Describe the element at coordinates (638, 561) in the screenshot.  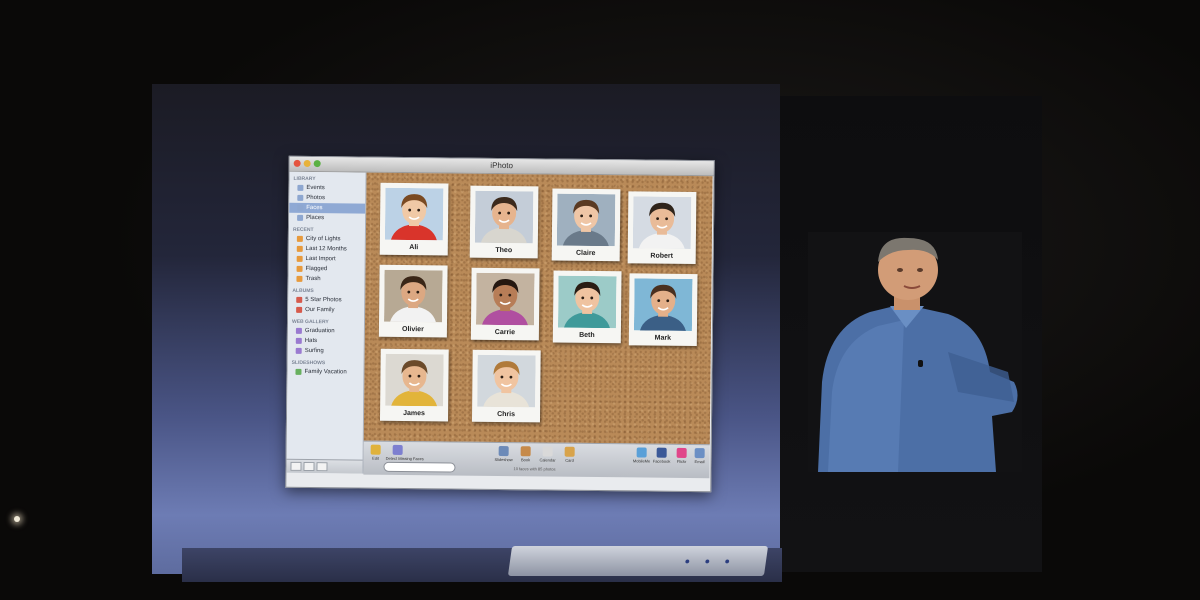
I see `laptop-lid: ● ● ●` at that location.